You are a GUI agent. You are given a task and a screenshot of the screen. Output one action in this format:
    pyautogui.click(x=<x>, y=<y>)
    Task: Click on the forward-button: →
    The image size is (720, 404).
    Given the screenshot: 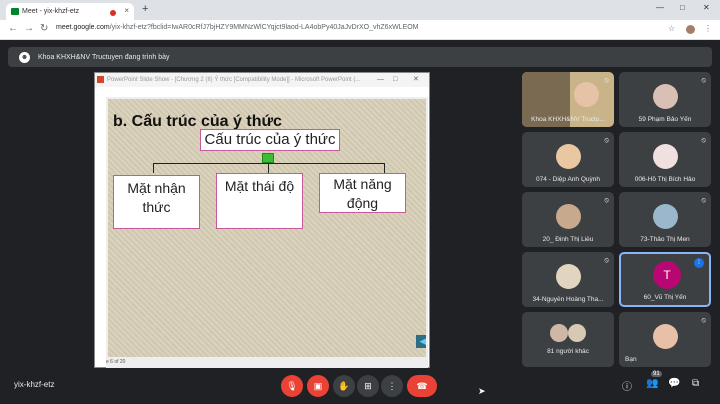 What is the action you would take?
    pyautogui.click(x=29, y=28)
    